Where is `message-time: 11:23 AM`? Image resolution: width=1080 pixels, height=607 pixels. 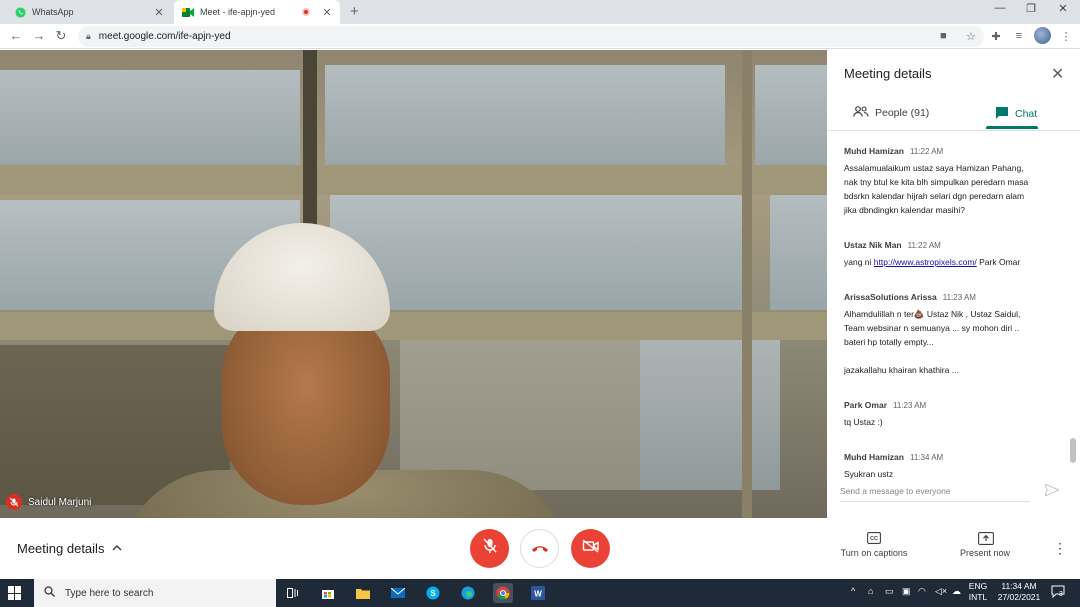
message-time: 11:23 AM is located at coordinates (959, 297).